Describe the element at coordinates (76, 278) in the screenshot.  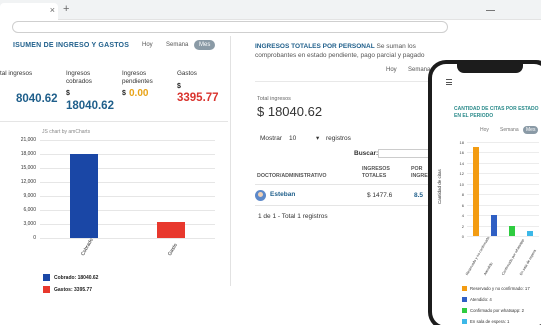
I see `legend-label: Cobrado: 18040.62` at that location.